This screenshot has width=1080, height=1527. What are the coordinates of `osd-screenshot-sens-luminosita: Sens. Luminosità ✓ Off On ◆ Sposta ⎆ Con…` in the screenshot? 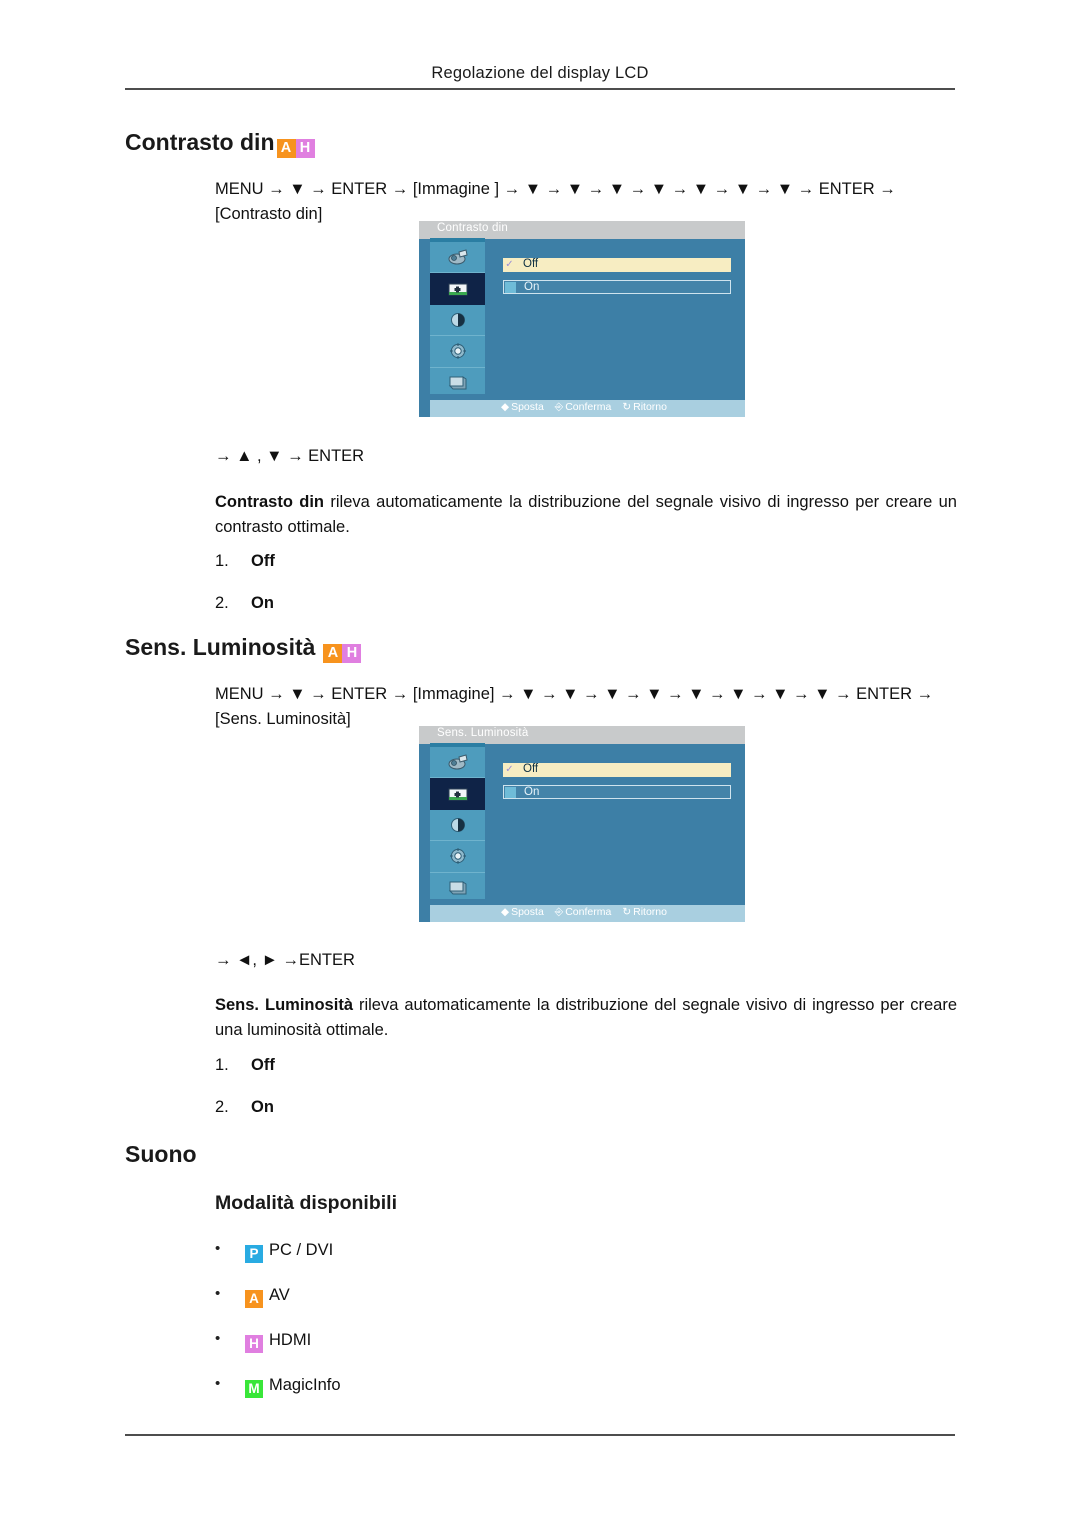 It's located at (582, 824).